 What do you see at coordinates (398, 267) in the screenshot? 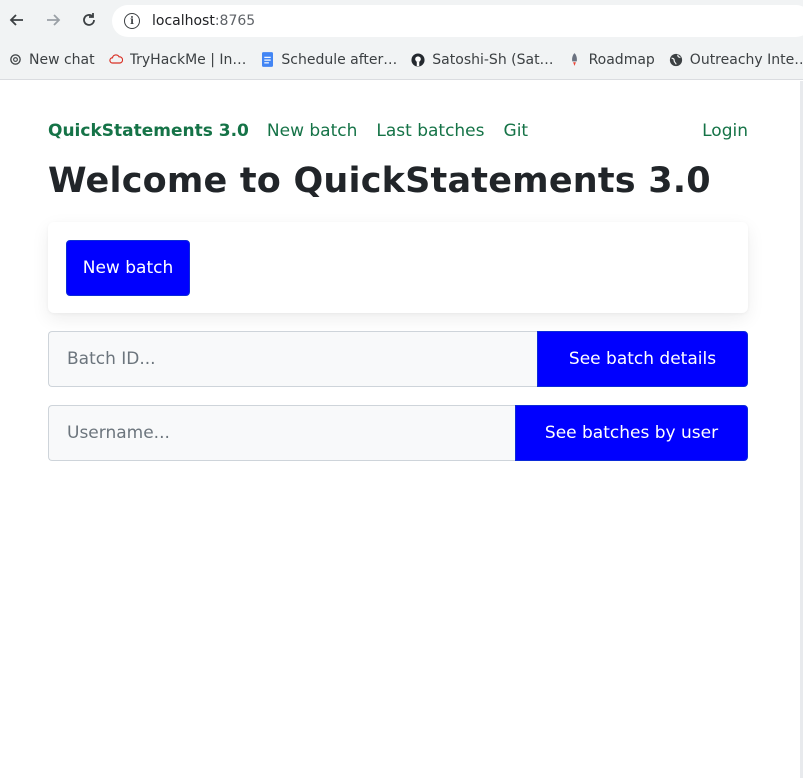
I see `new-batch-card: New batch` at bounding box center [398, 267].